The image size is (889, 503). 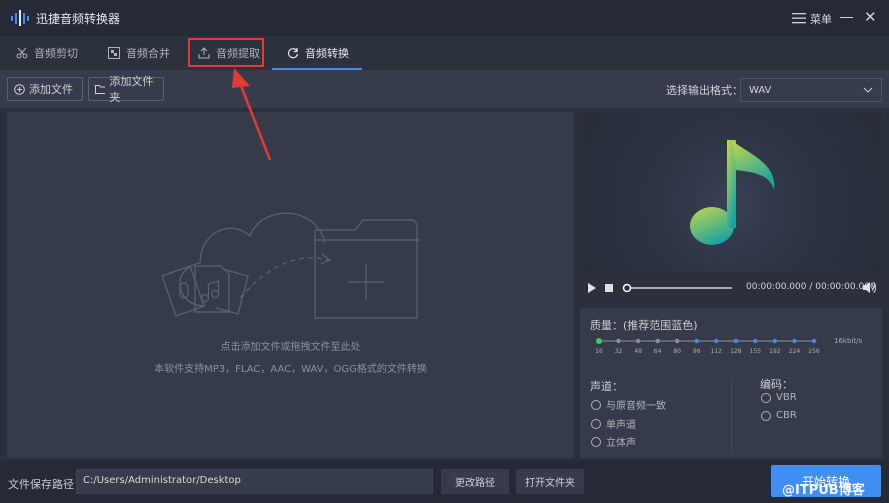 What do you see at coordinates (290, 369) in the screenshot?
I see `supported-formats-text: 本软件支持MP3，FLAC，AAC，WAV，OGG格式的文件转换` at bounding box center [290, 369].